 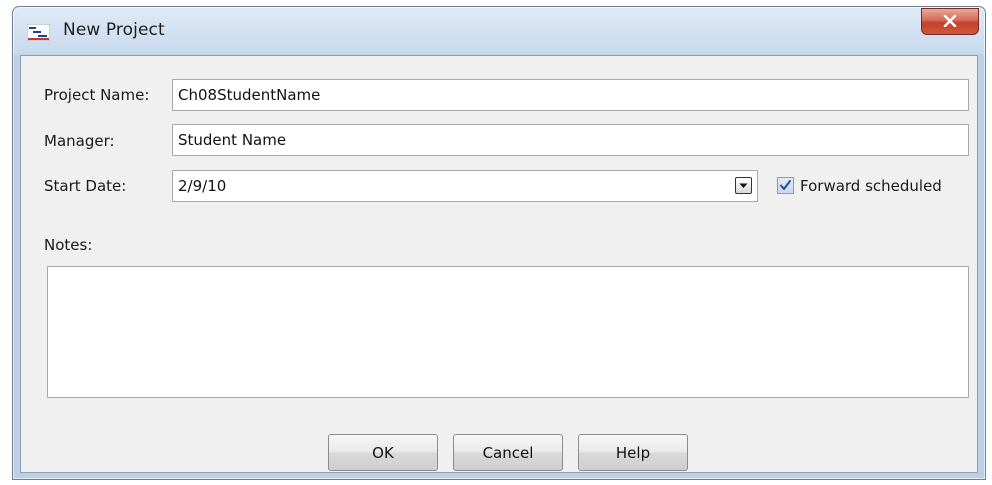 What do you see at coordinates (38, 32) in the screenshot?
I see `gantt-chart-icon` at bounding box center [38, 32].